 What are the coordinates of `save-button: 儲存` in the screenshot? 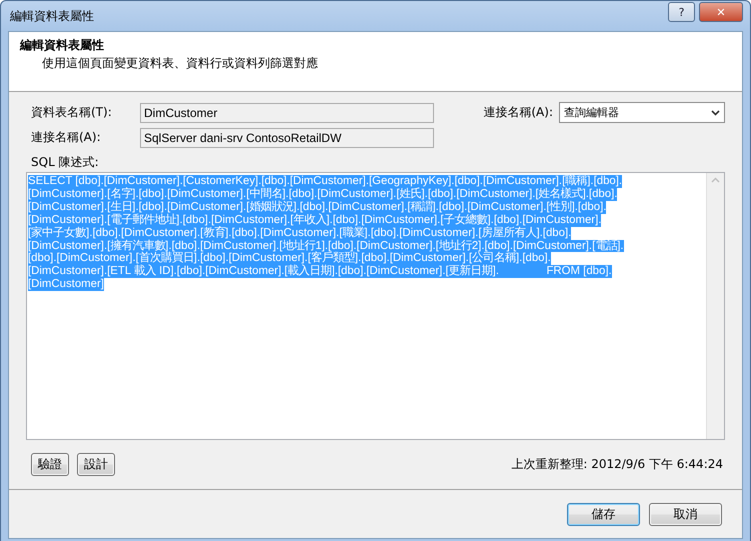 It's located at (603, 514).